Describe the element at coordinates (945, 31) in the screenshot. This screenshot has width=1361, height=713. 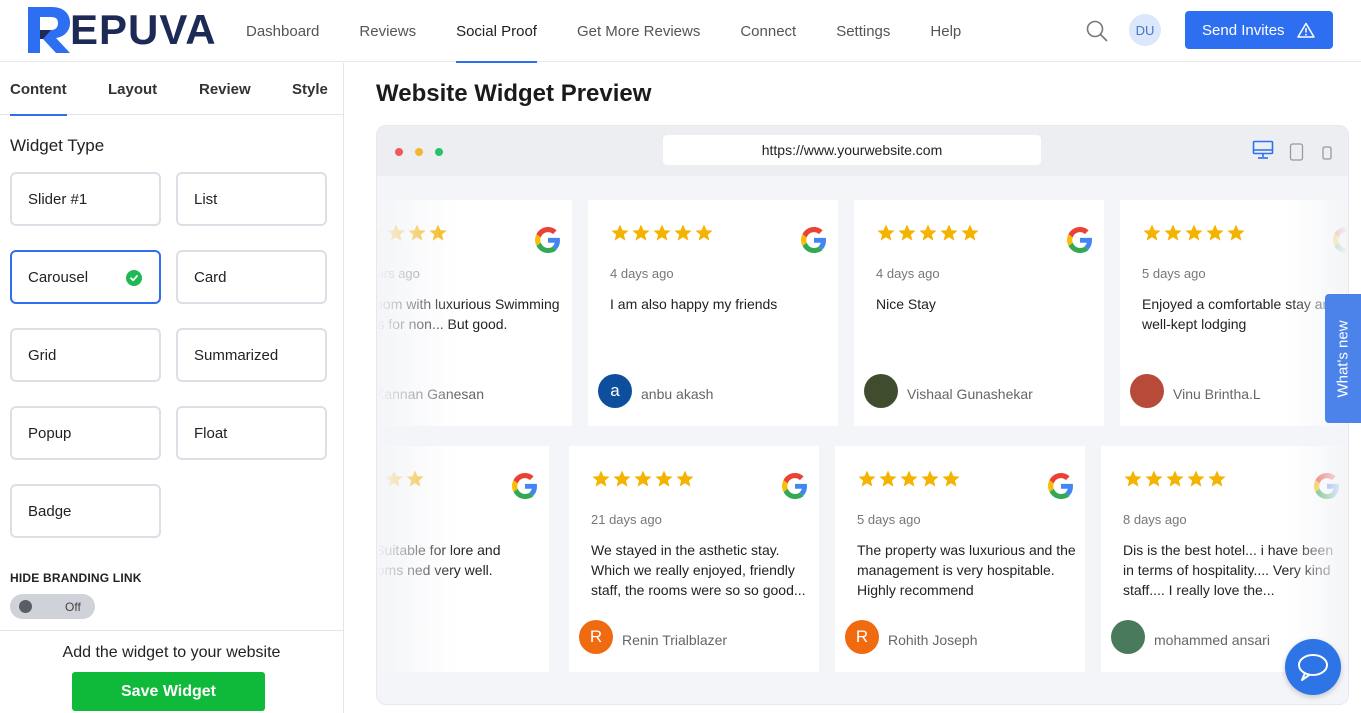
I see `nav-help: Help` at that location.